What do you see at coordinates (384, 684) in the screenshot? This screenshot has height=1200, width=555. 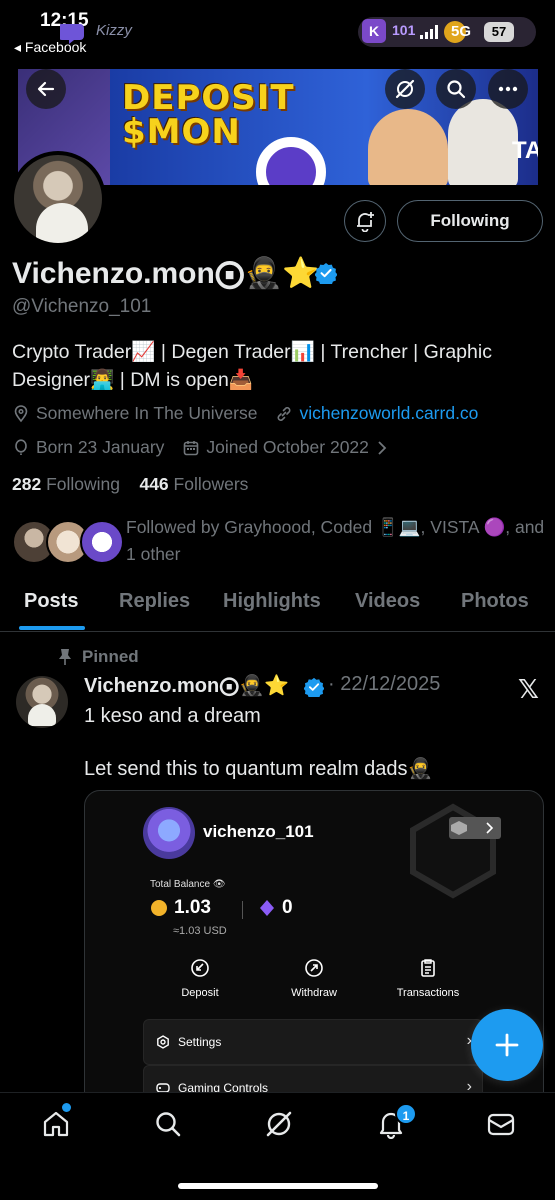 I see `post-date: · 22/12/2025` at bounding box center [384, 684].